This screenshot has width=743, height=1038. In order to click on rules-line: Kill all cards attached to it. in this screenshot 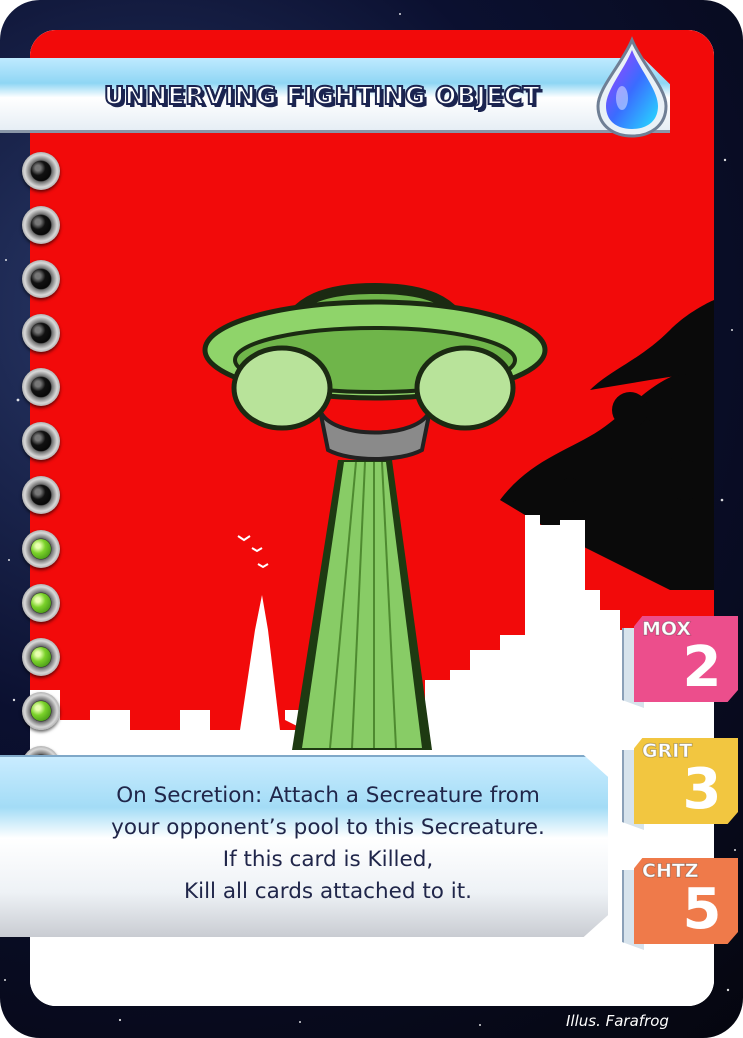, I will do `click(328, 891)`.